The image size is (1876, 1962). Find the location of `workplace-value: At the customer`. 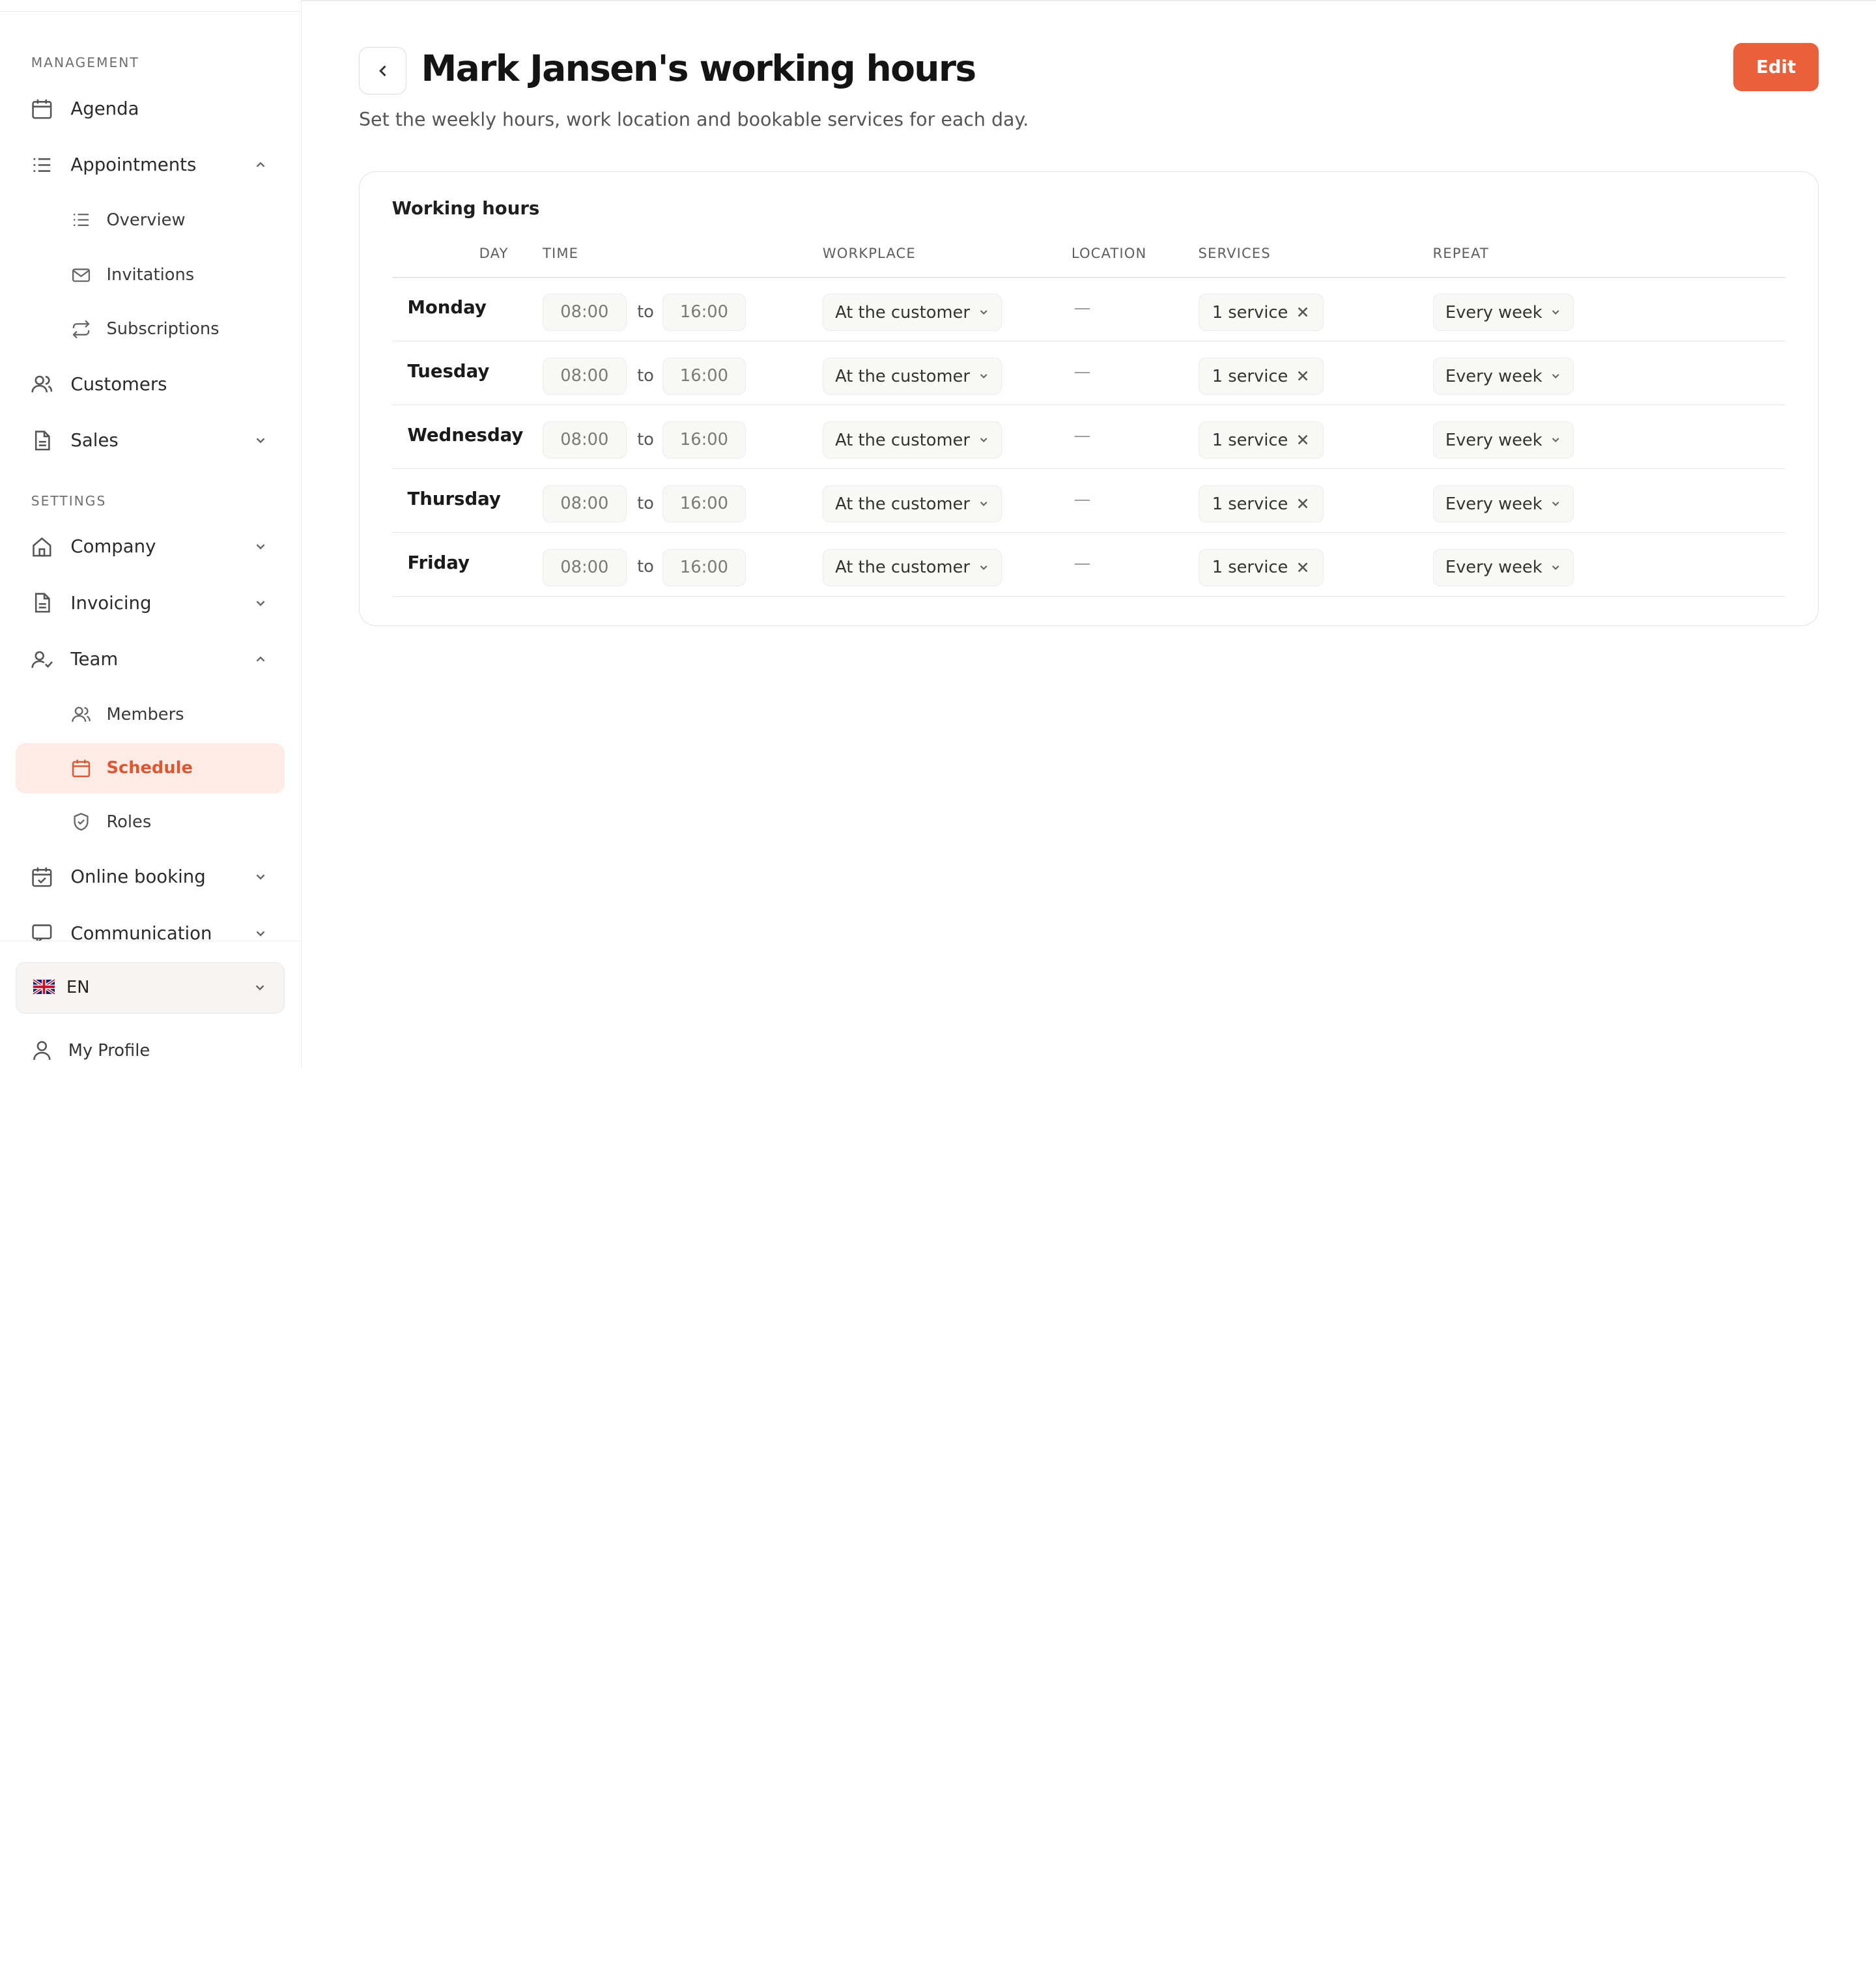

workplace-value: At the customer is located at coordinates (903, 376).